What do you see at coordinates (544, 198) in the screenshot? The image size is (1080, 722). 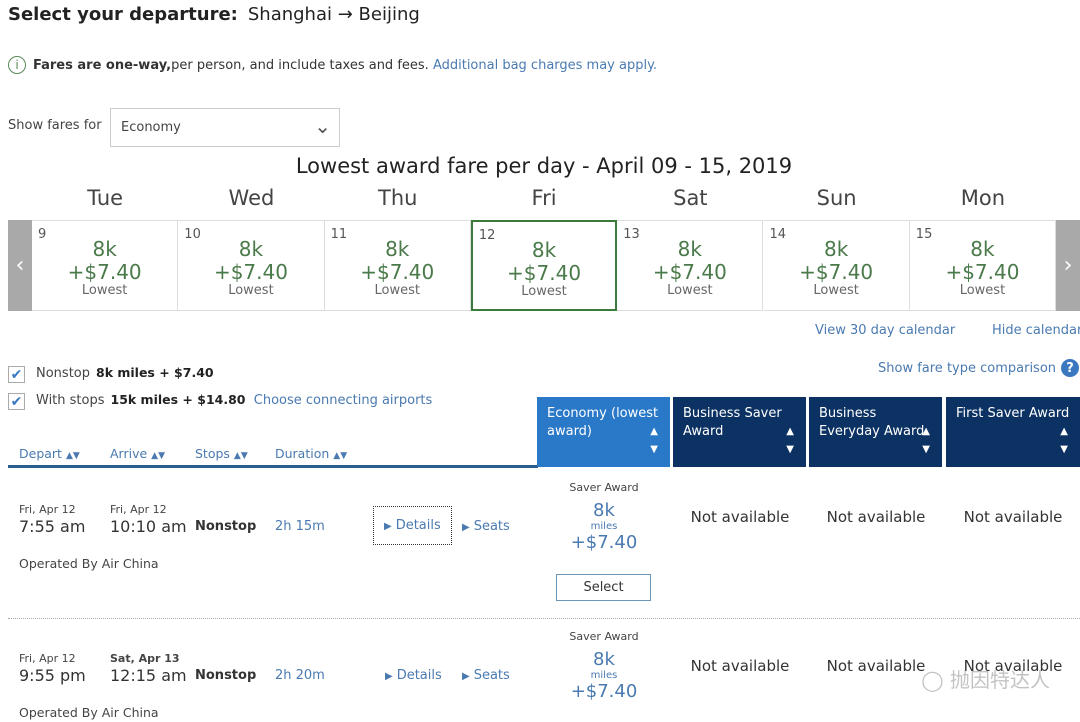 I see `day-name: Fri` at bounding box center [544, 198].